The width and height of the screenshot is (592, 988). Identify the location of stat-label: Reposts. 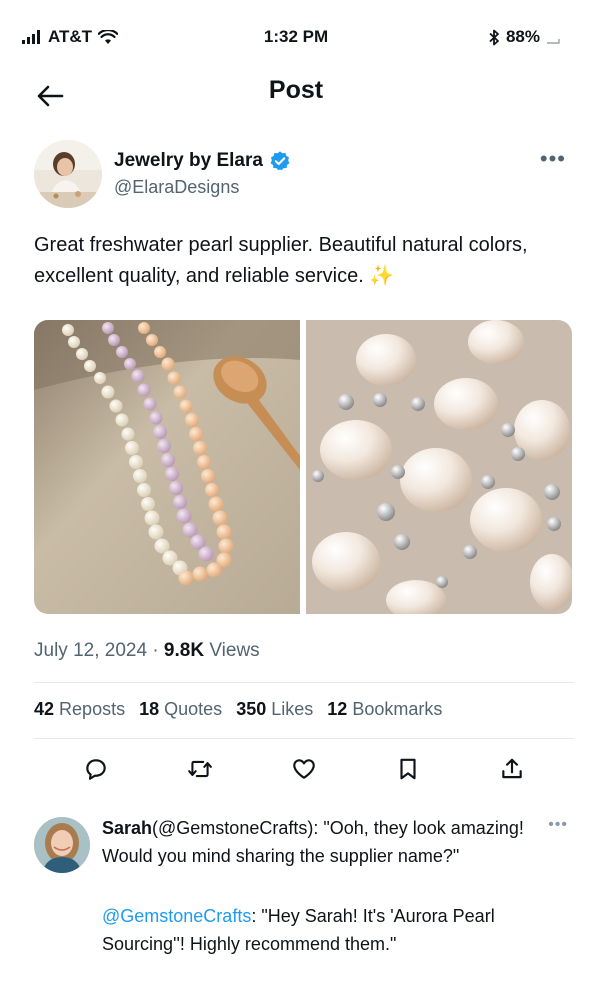
(92, 709).